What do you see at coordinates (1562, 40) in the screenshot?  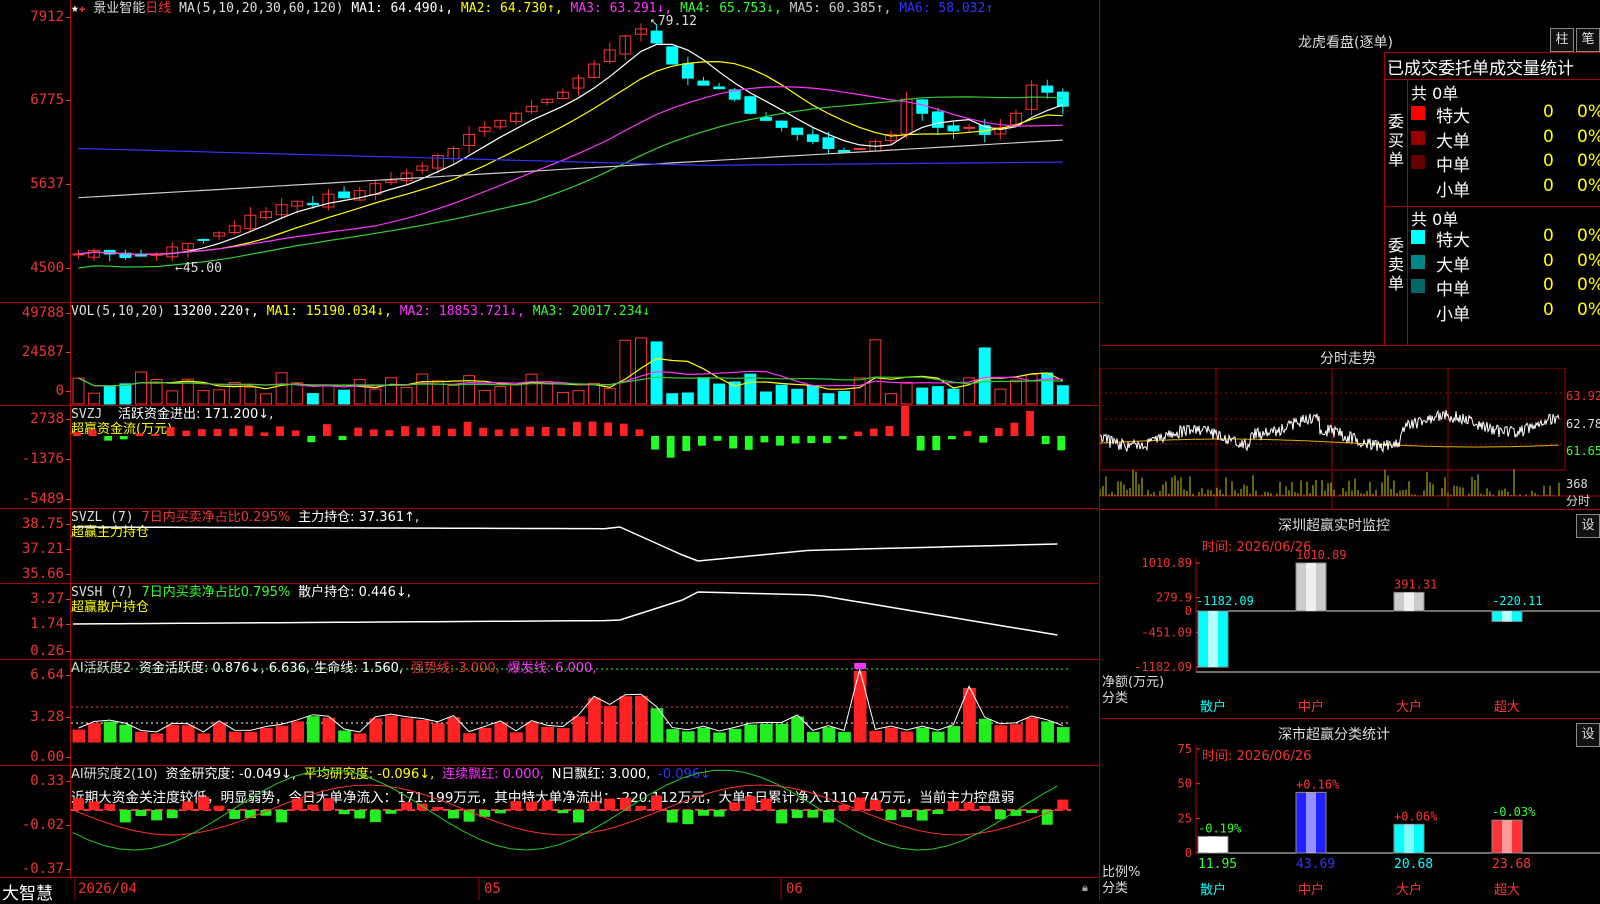 I see `bar-mode-button: 柱` at bounding box center [1562, 40].